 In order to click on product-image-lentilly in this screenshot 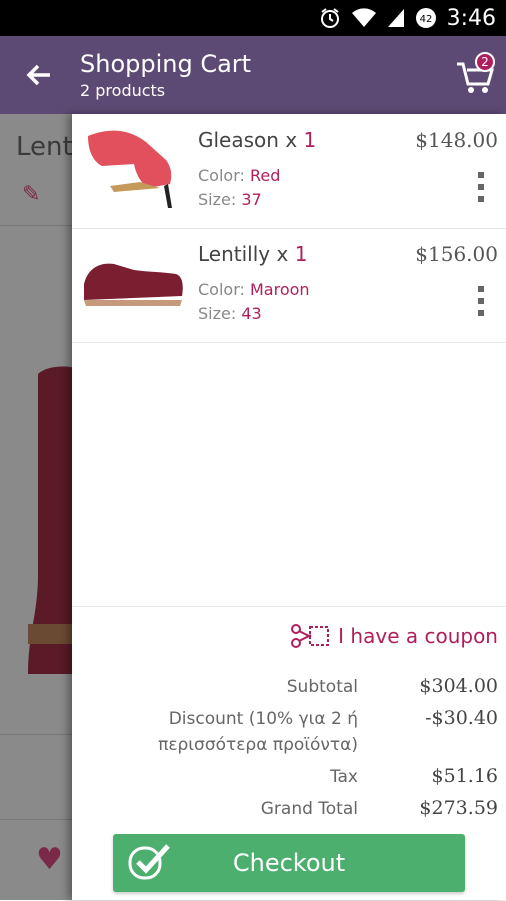, I will do `click(133, 284)`.